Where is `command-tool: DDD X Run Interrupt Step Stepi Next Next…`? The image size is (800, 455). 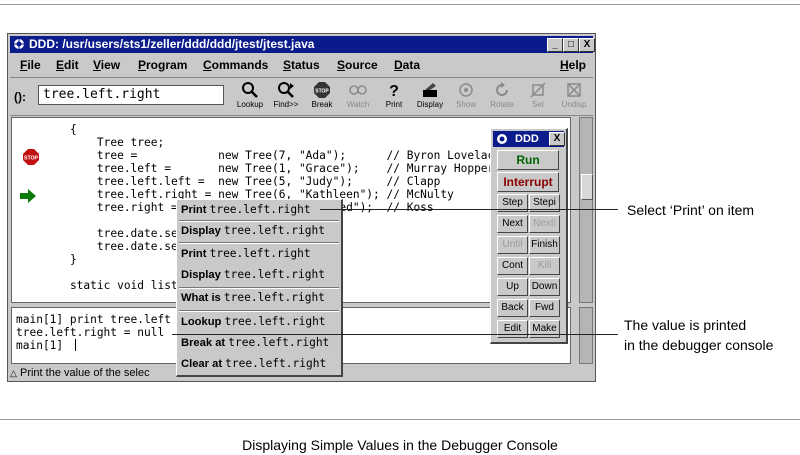 command-tool: DDD X Run Interrupt Step Stepi Next Next… is located at coordinates (529, 236).